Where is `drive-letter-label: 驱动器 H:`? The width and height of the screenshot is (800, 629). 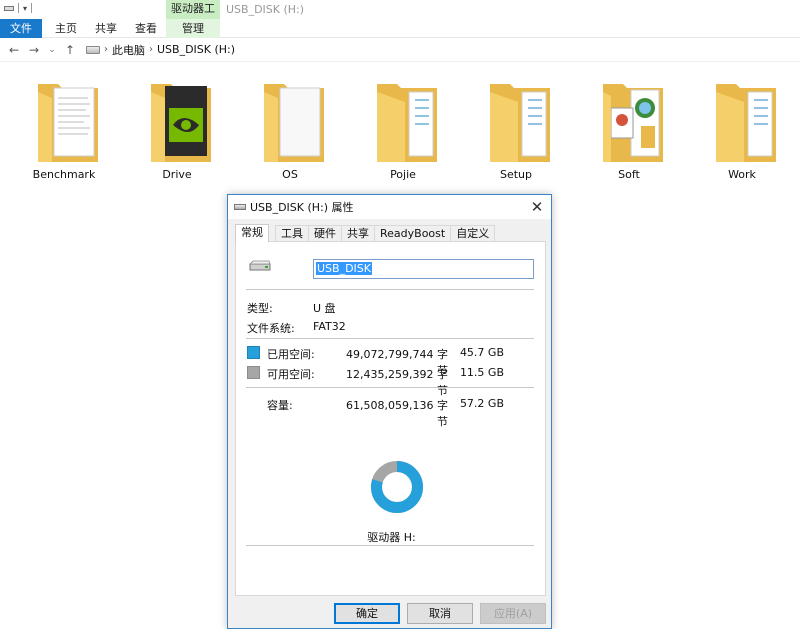
drive-letter-label: 驱动器 H: is located at coordinates (391, 537).